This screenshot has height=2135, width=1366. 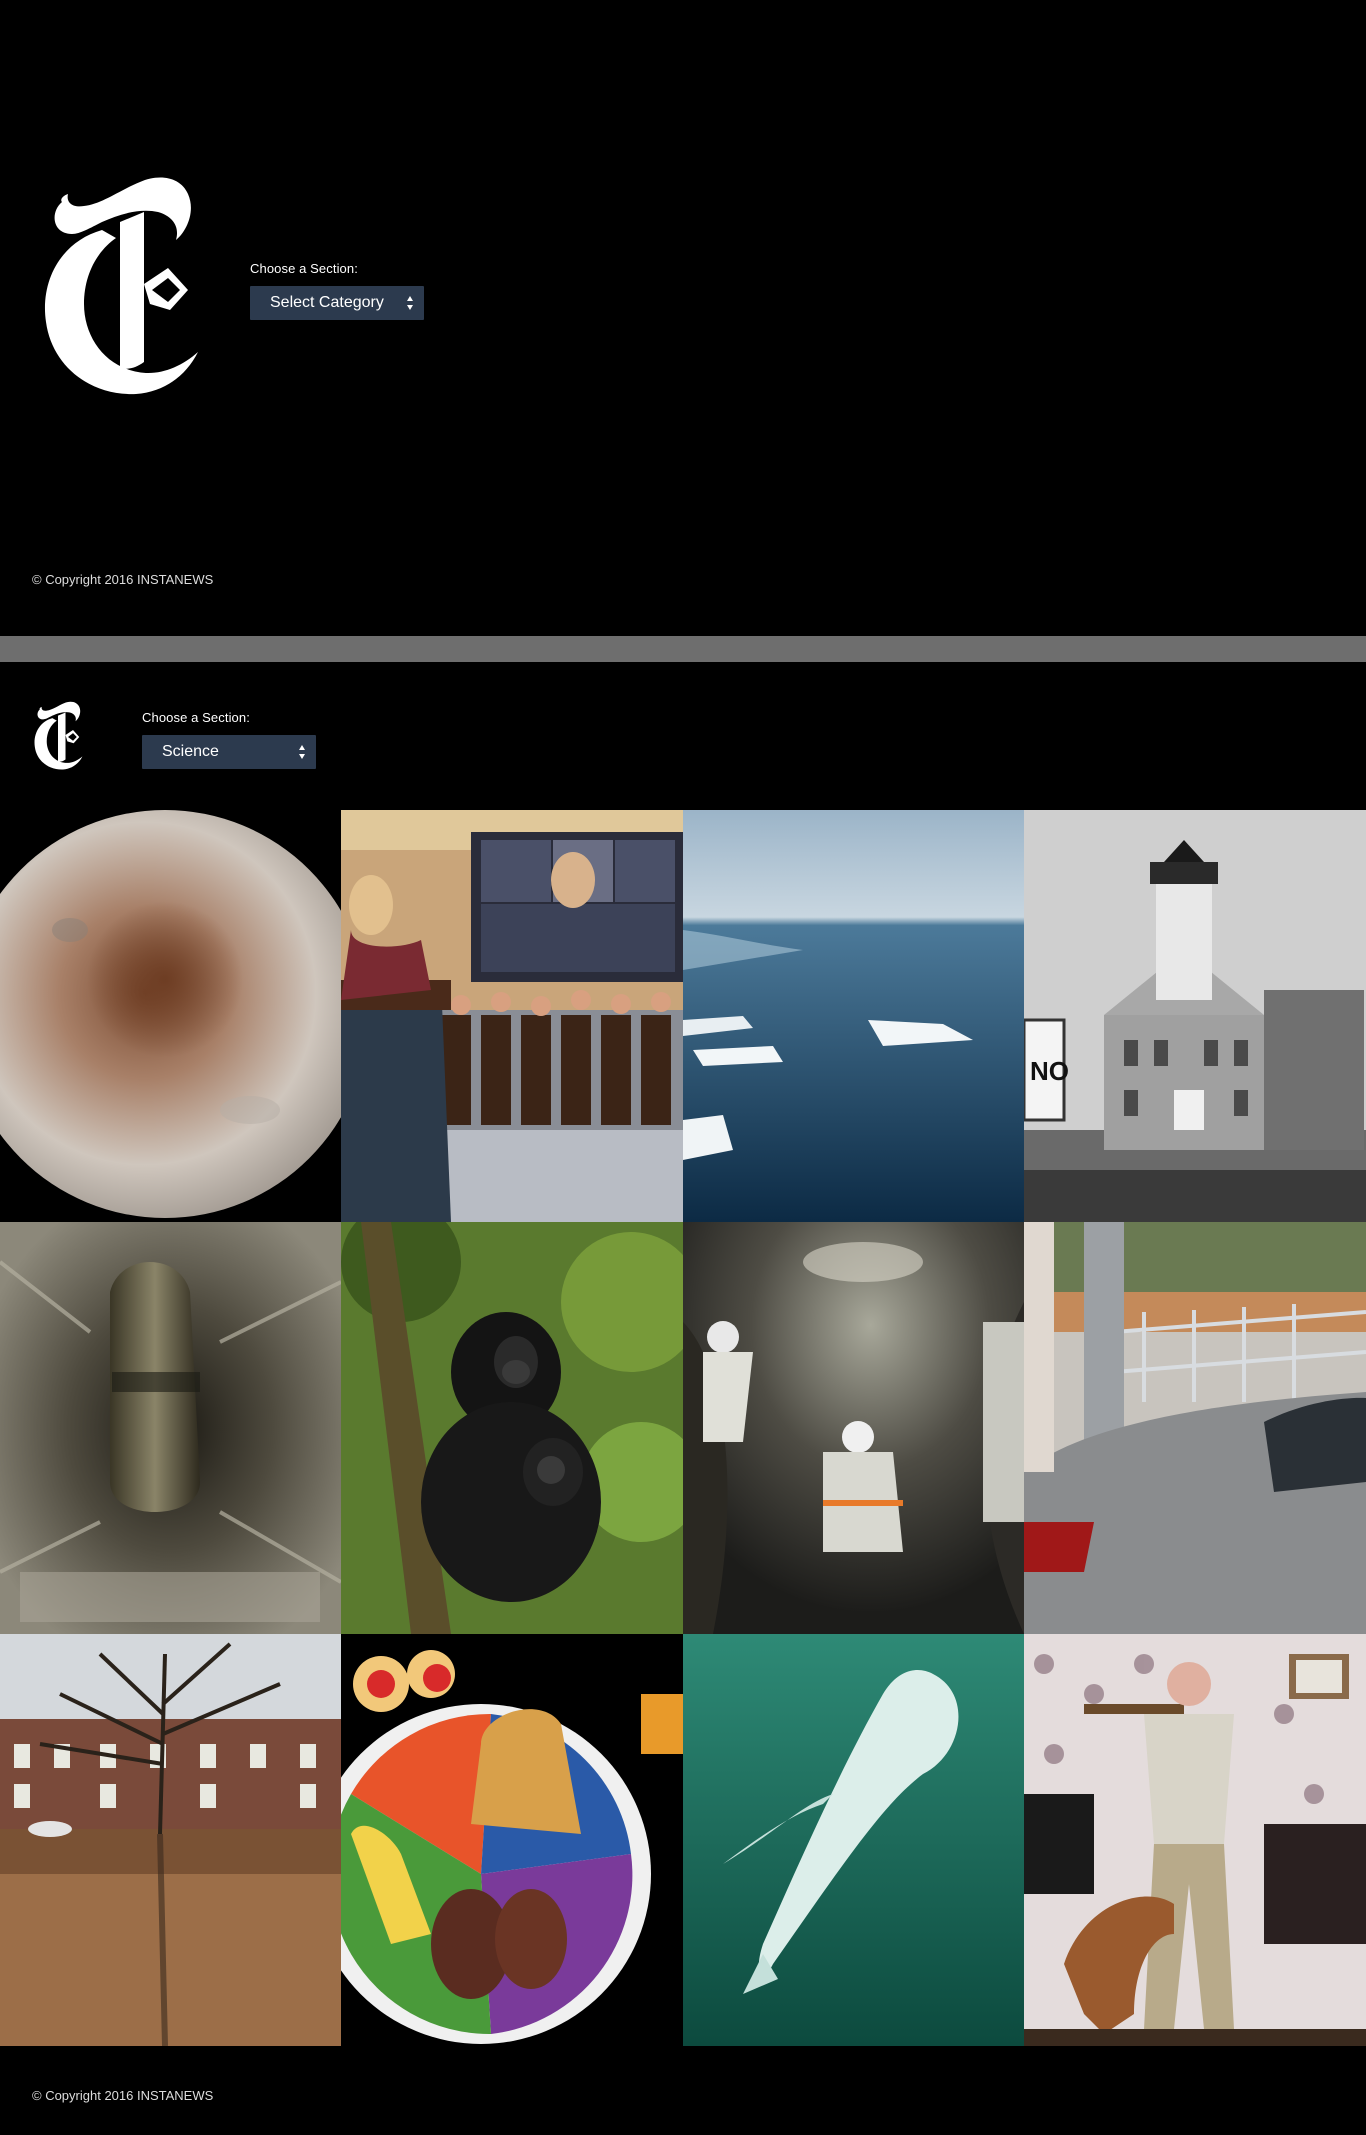 I want to click on arctic-sea-ice-photo, so click(x=853, y=1016).